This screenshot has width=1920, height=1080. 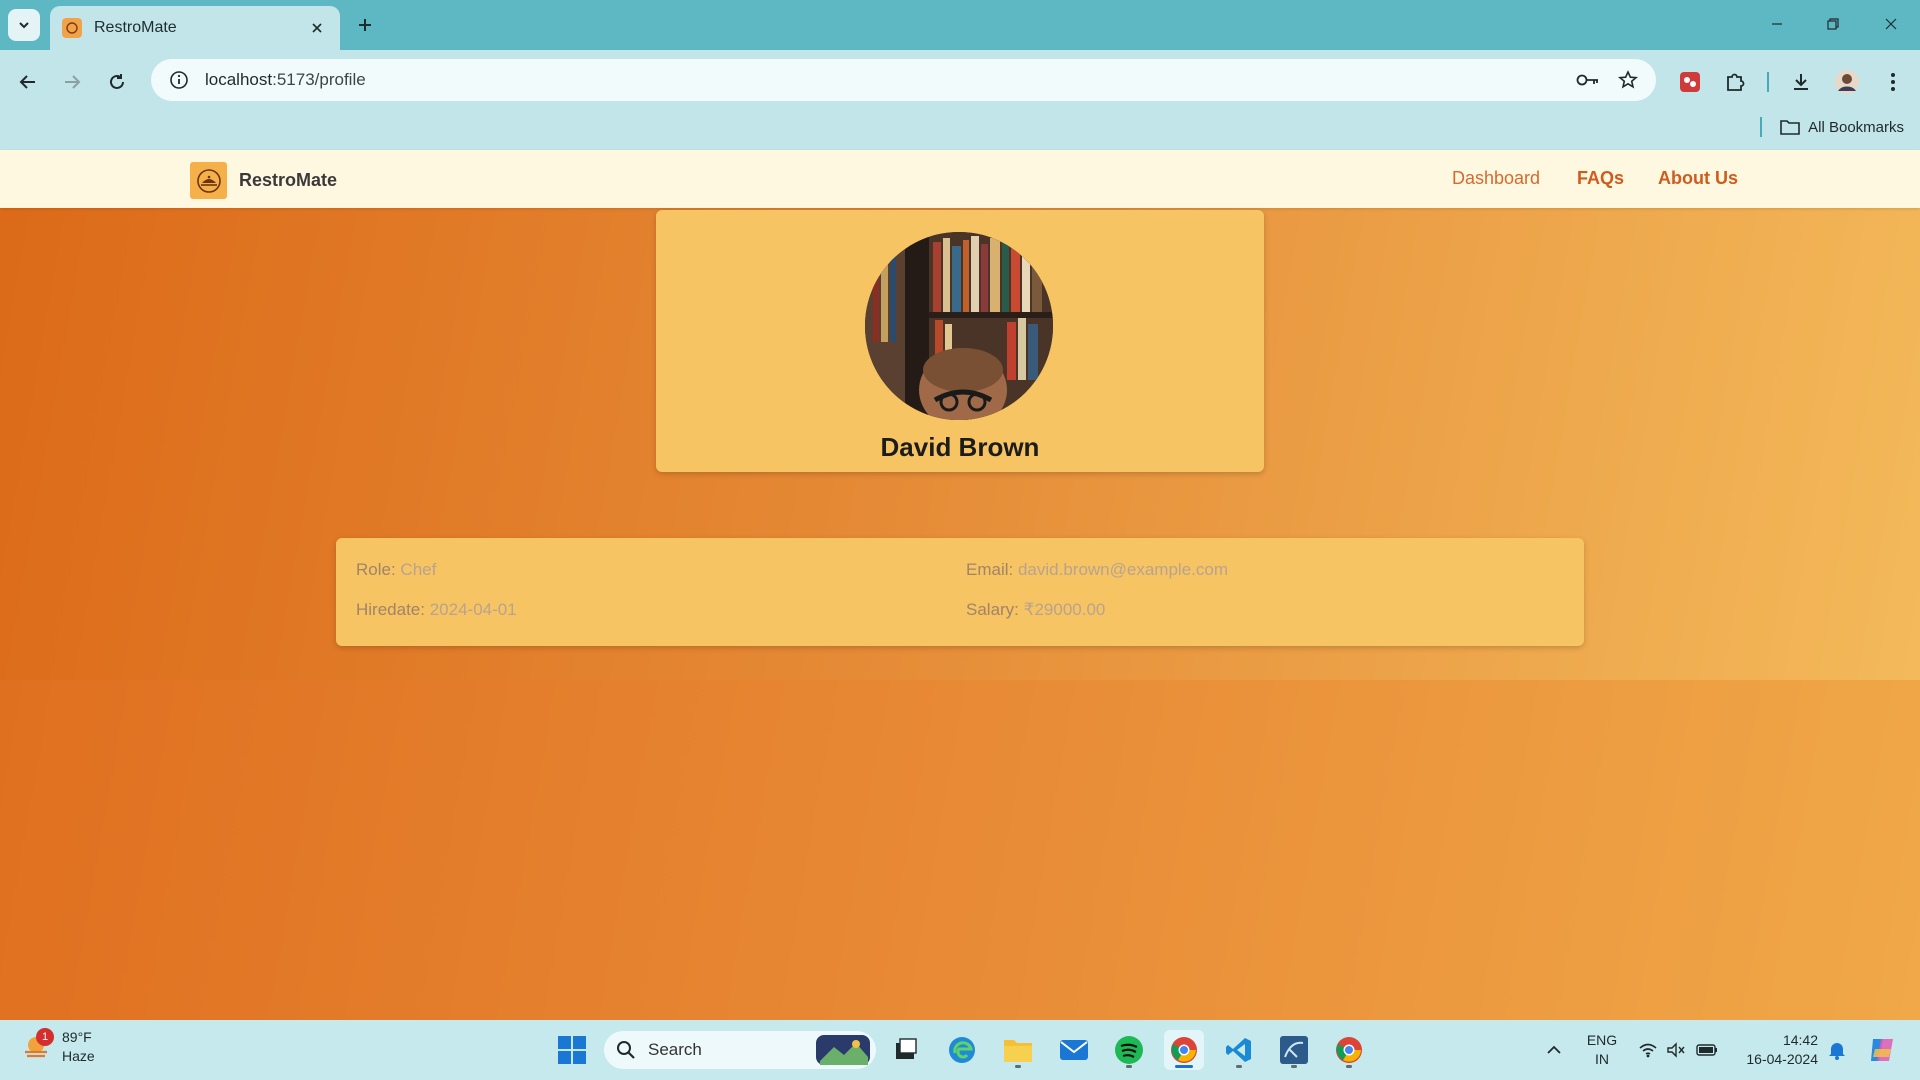 I want to click on salary-label: Salary:, so click(x=992, y=609).